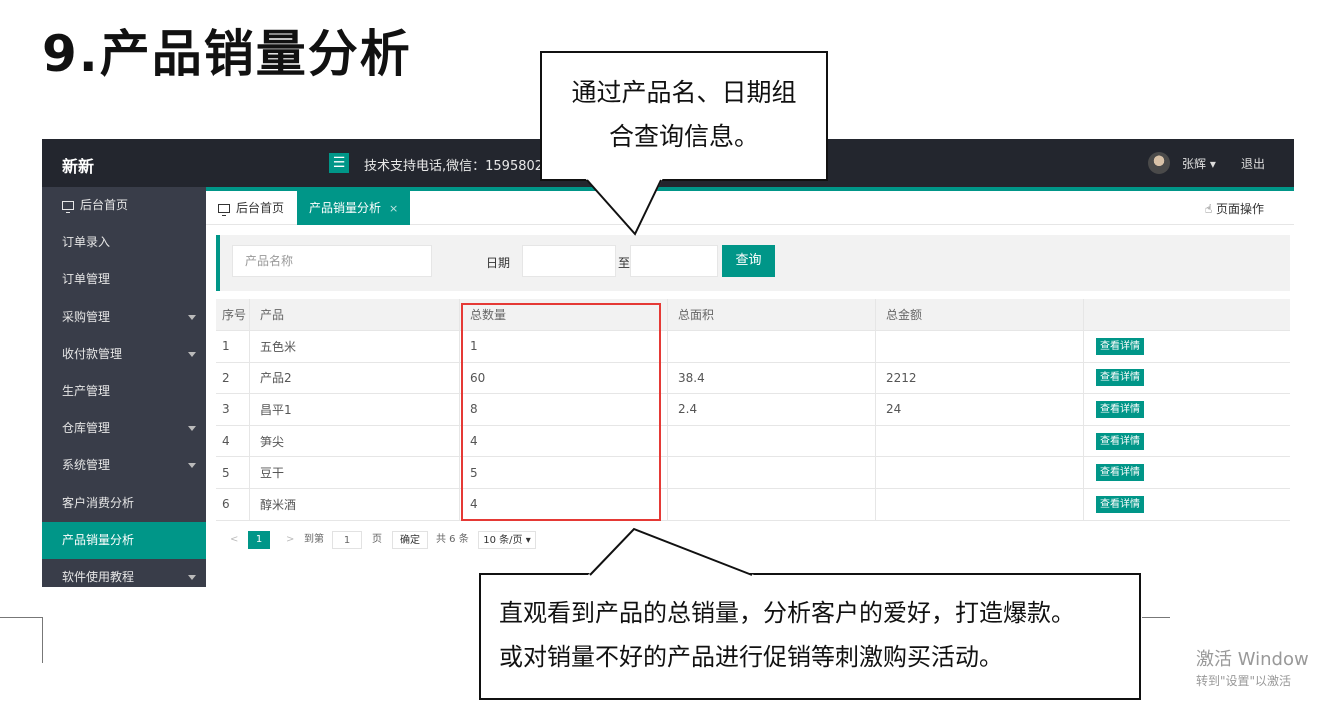 The width and height of the screenshot is (1317, 723). Describe the element at coordinates (347, 540) in the screenshot. I see `page-number-input: 1` at that location.